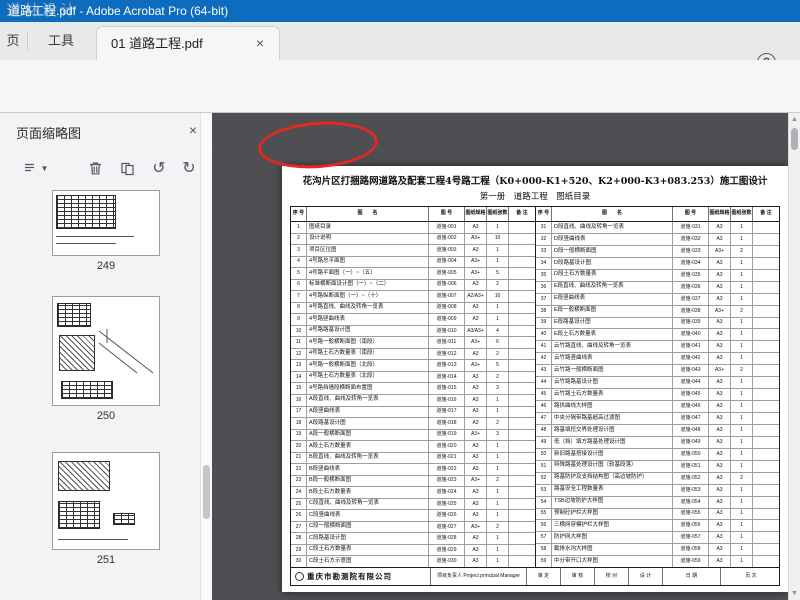 This screenshot has height=600, width=800. I want to click on catalog-cell: 道施-050, so click(691, 454).